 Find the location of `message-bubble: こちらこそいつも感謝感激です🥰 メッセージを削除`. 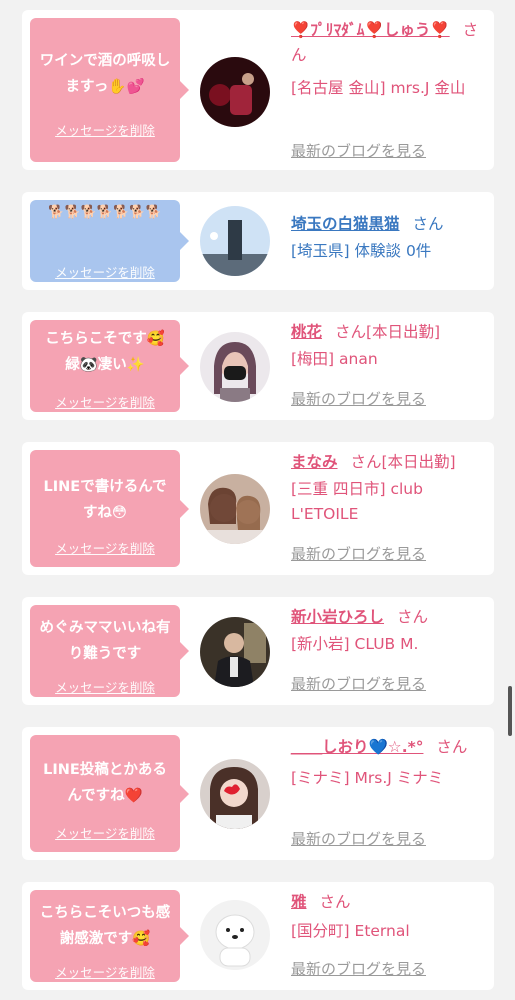

message-bubble: こちらこそいつも感謝感激です🥰 メッセージを削除 is located at coordinates (109, 936).